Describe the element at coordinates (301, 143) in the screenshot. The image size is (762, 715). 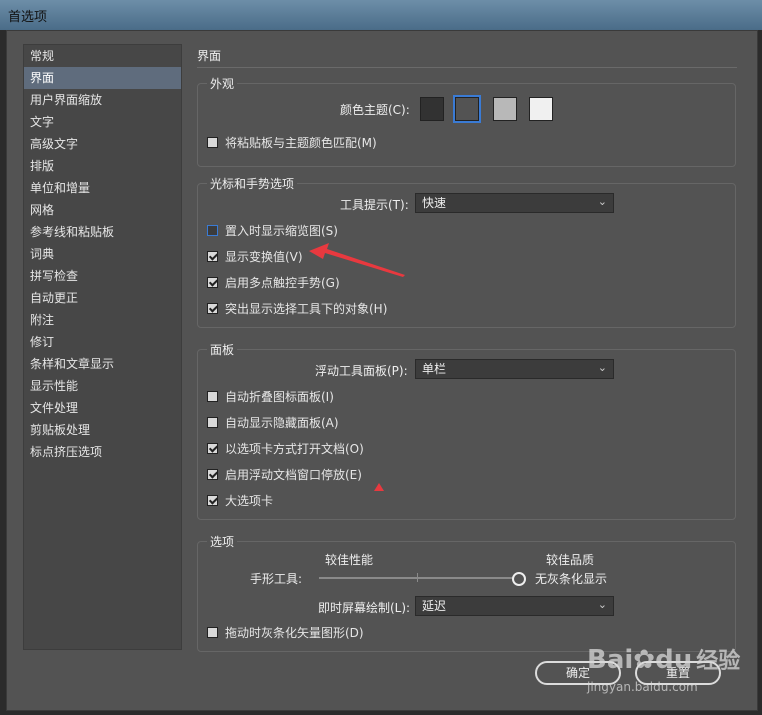
I see `checkbox-label: 将粘贴板与主题颜色匹配(M)` at that location.